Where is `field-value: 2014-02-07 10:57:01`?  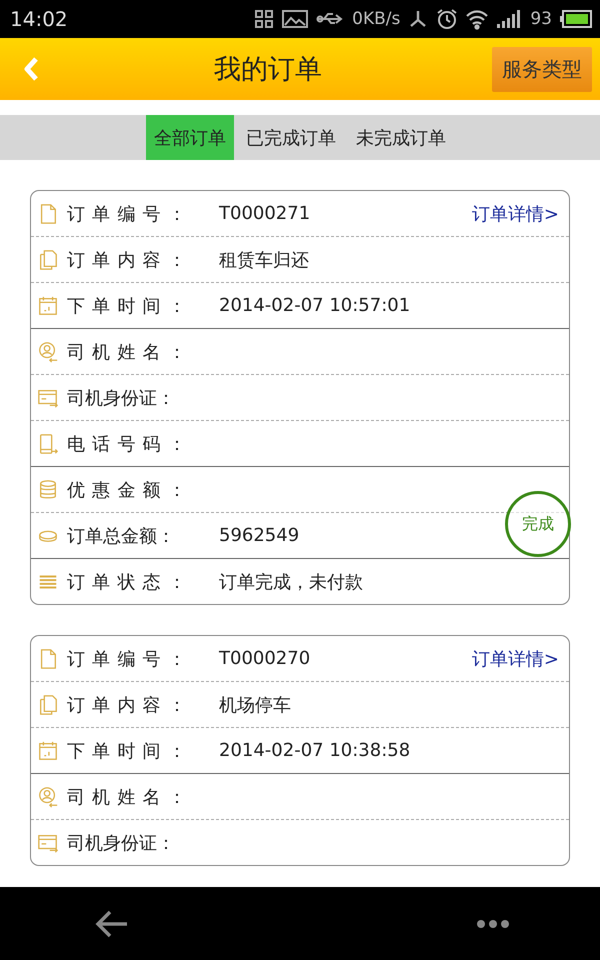
field-value: 2014-02-07 10:57:01 is located at coordinates (314, 305).